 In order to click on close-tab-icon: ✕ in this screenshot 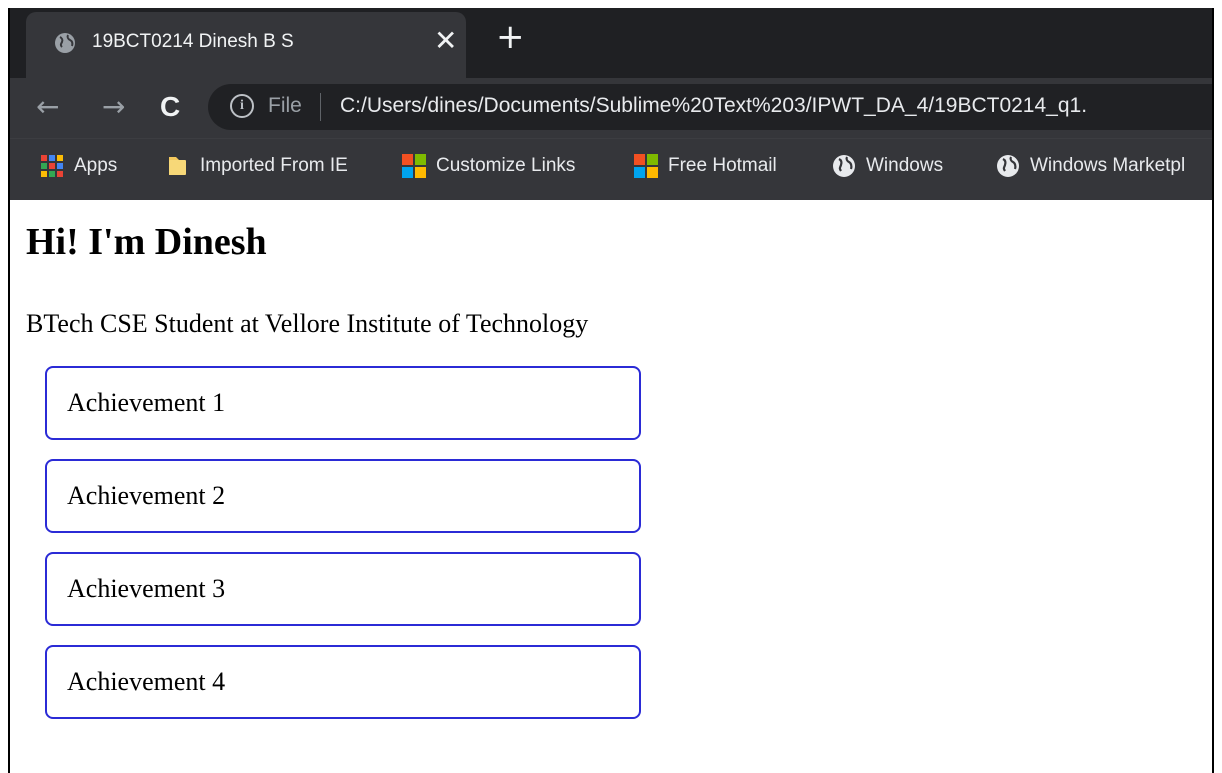, I will do `click(445, 41)`.